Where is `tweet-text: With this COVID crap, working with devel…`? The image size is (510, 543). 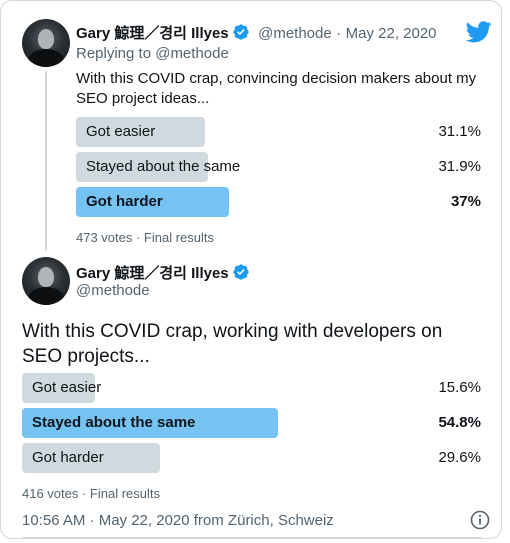
tweet-text: With this COVID crap, working with devel… is located at coordinates (232, 344).